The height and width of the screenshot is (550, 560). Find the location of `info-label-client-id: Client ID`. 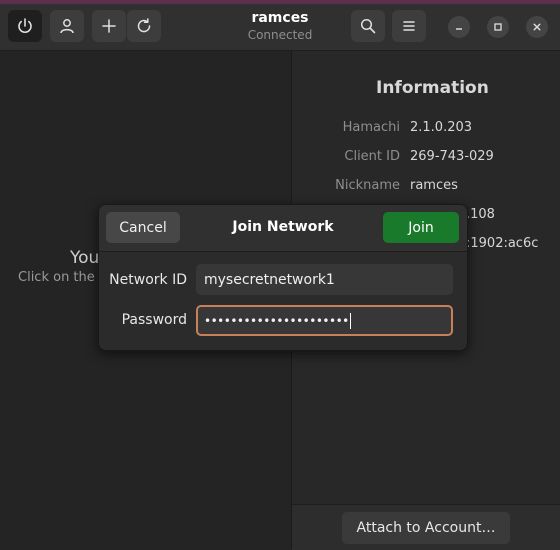

info-label-client-id: Client ID is located at coordinates (372, 156).